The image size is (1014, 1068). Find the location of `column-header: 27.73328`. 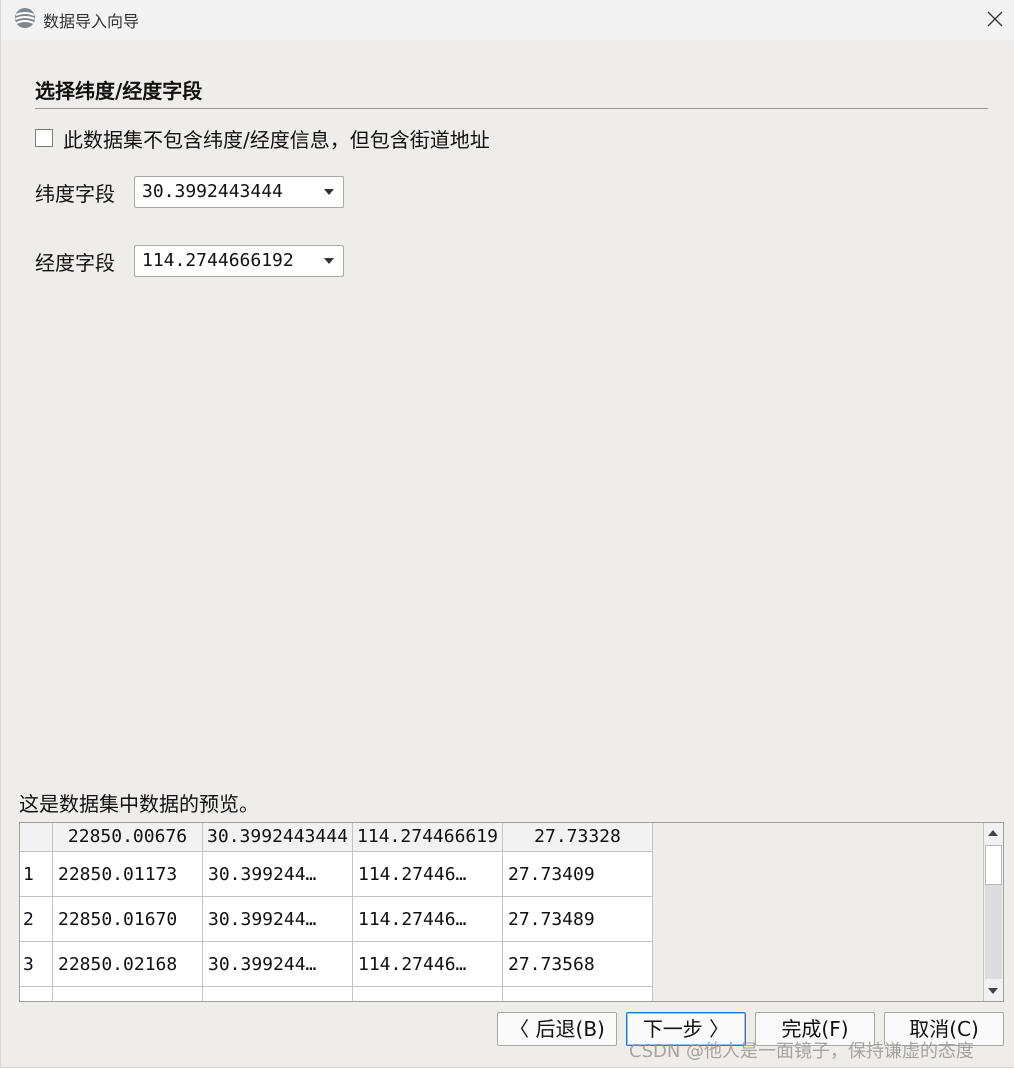

column-header: 27.73328 is located at coordinates (578, 837).